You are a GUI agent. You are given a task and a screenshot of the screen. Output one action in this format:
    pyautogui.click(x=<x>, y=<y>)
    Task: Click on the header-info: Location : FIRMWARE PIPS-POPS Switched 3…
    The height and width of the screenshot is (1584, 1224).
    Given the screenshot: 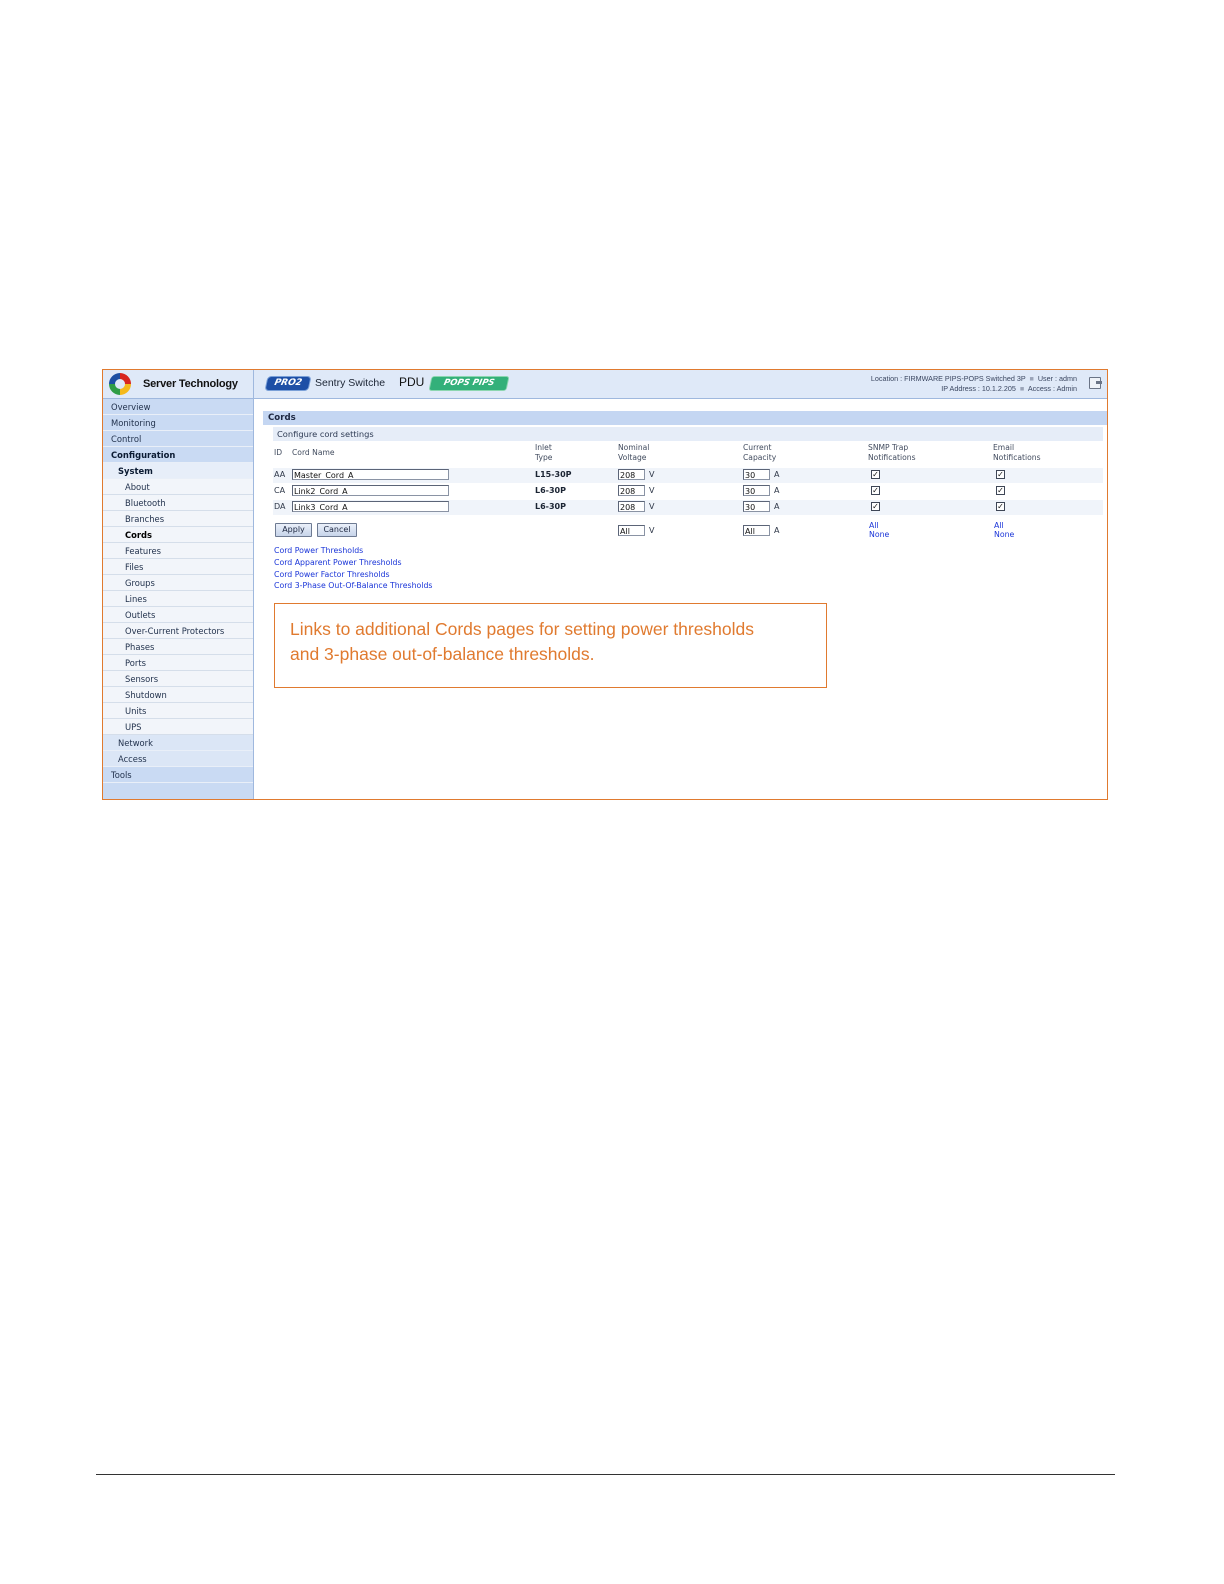 What is the action you would take?
    pyautogui.click(x=973, y=383)
    